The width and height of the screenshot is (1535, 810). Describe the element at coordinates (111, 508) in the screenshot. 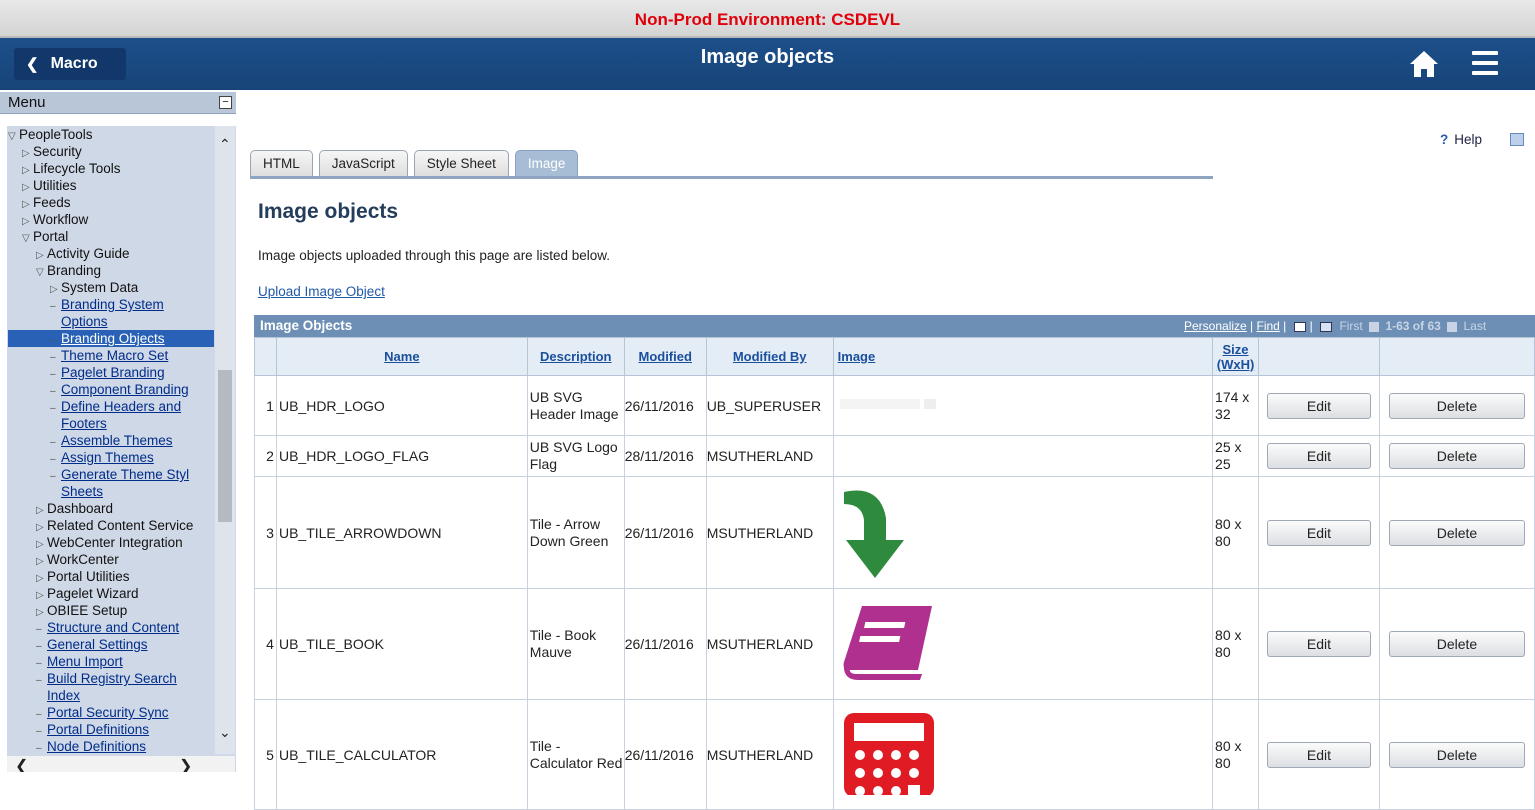

I see `sidebar-item: ▷ Dashboard` at that location.